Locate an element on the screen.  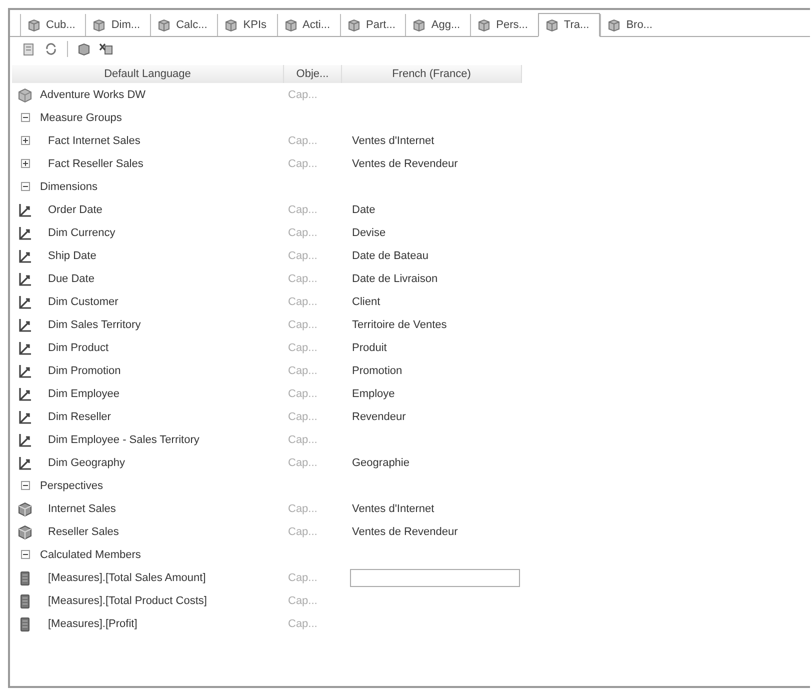
group-label: Perspectives is located at coordinates (71, 486).